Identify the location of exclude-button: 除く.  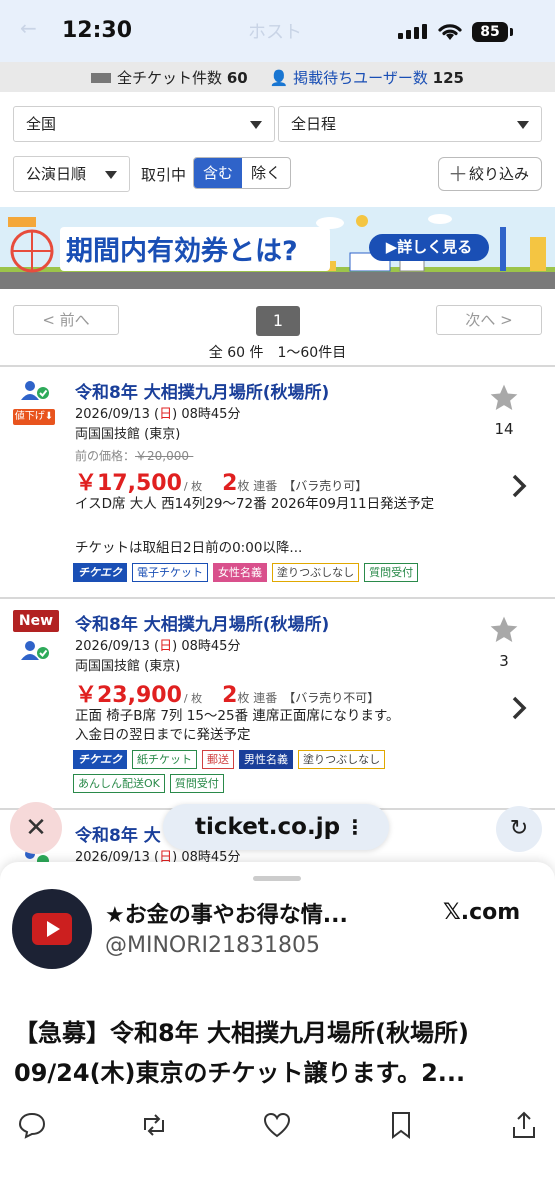
(266, 173).